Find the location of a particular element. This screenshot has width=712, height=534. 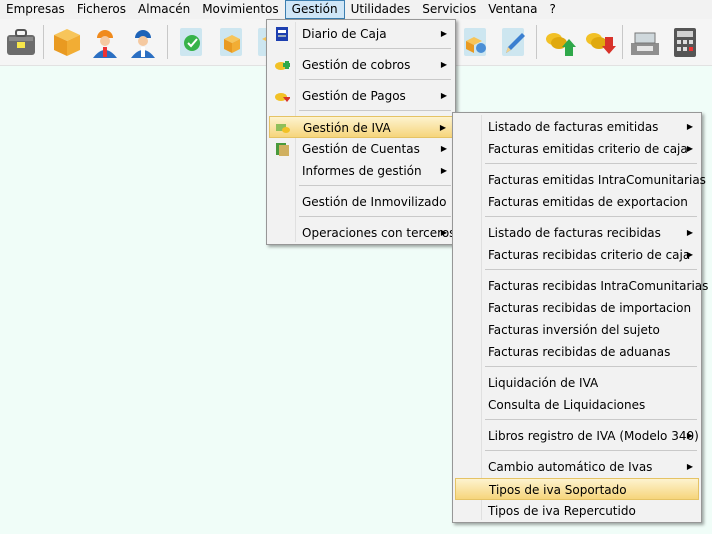

menu-item-gestion-pagos: Gestión de Pagos ▶ is located at coordinates (361, 96).